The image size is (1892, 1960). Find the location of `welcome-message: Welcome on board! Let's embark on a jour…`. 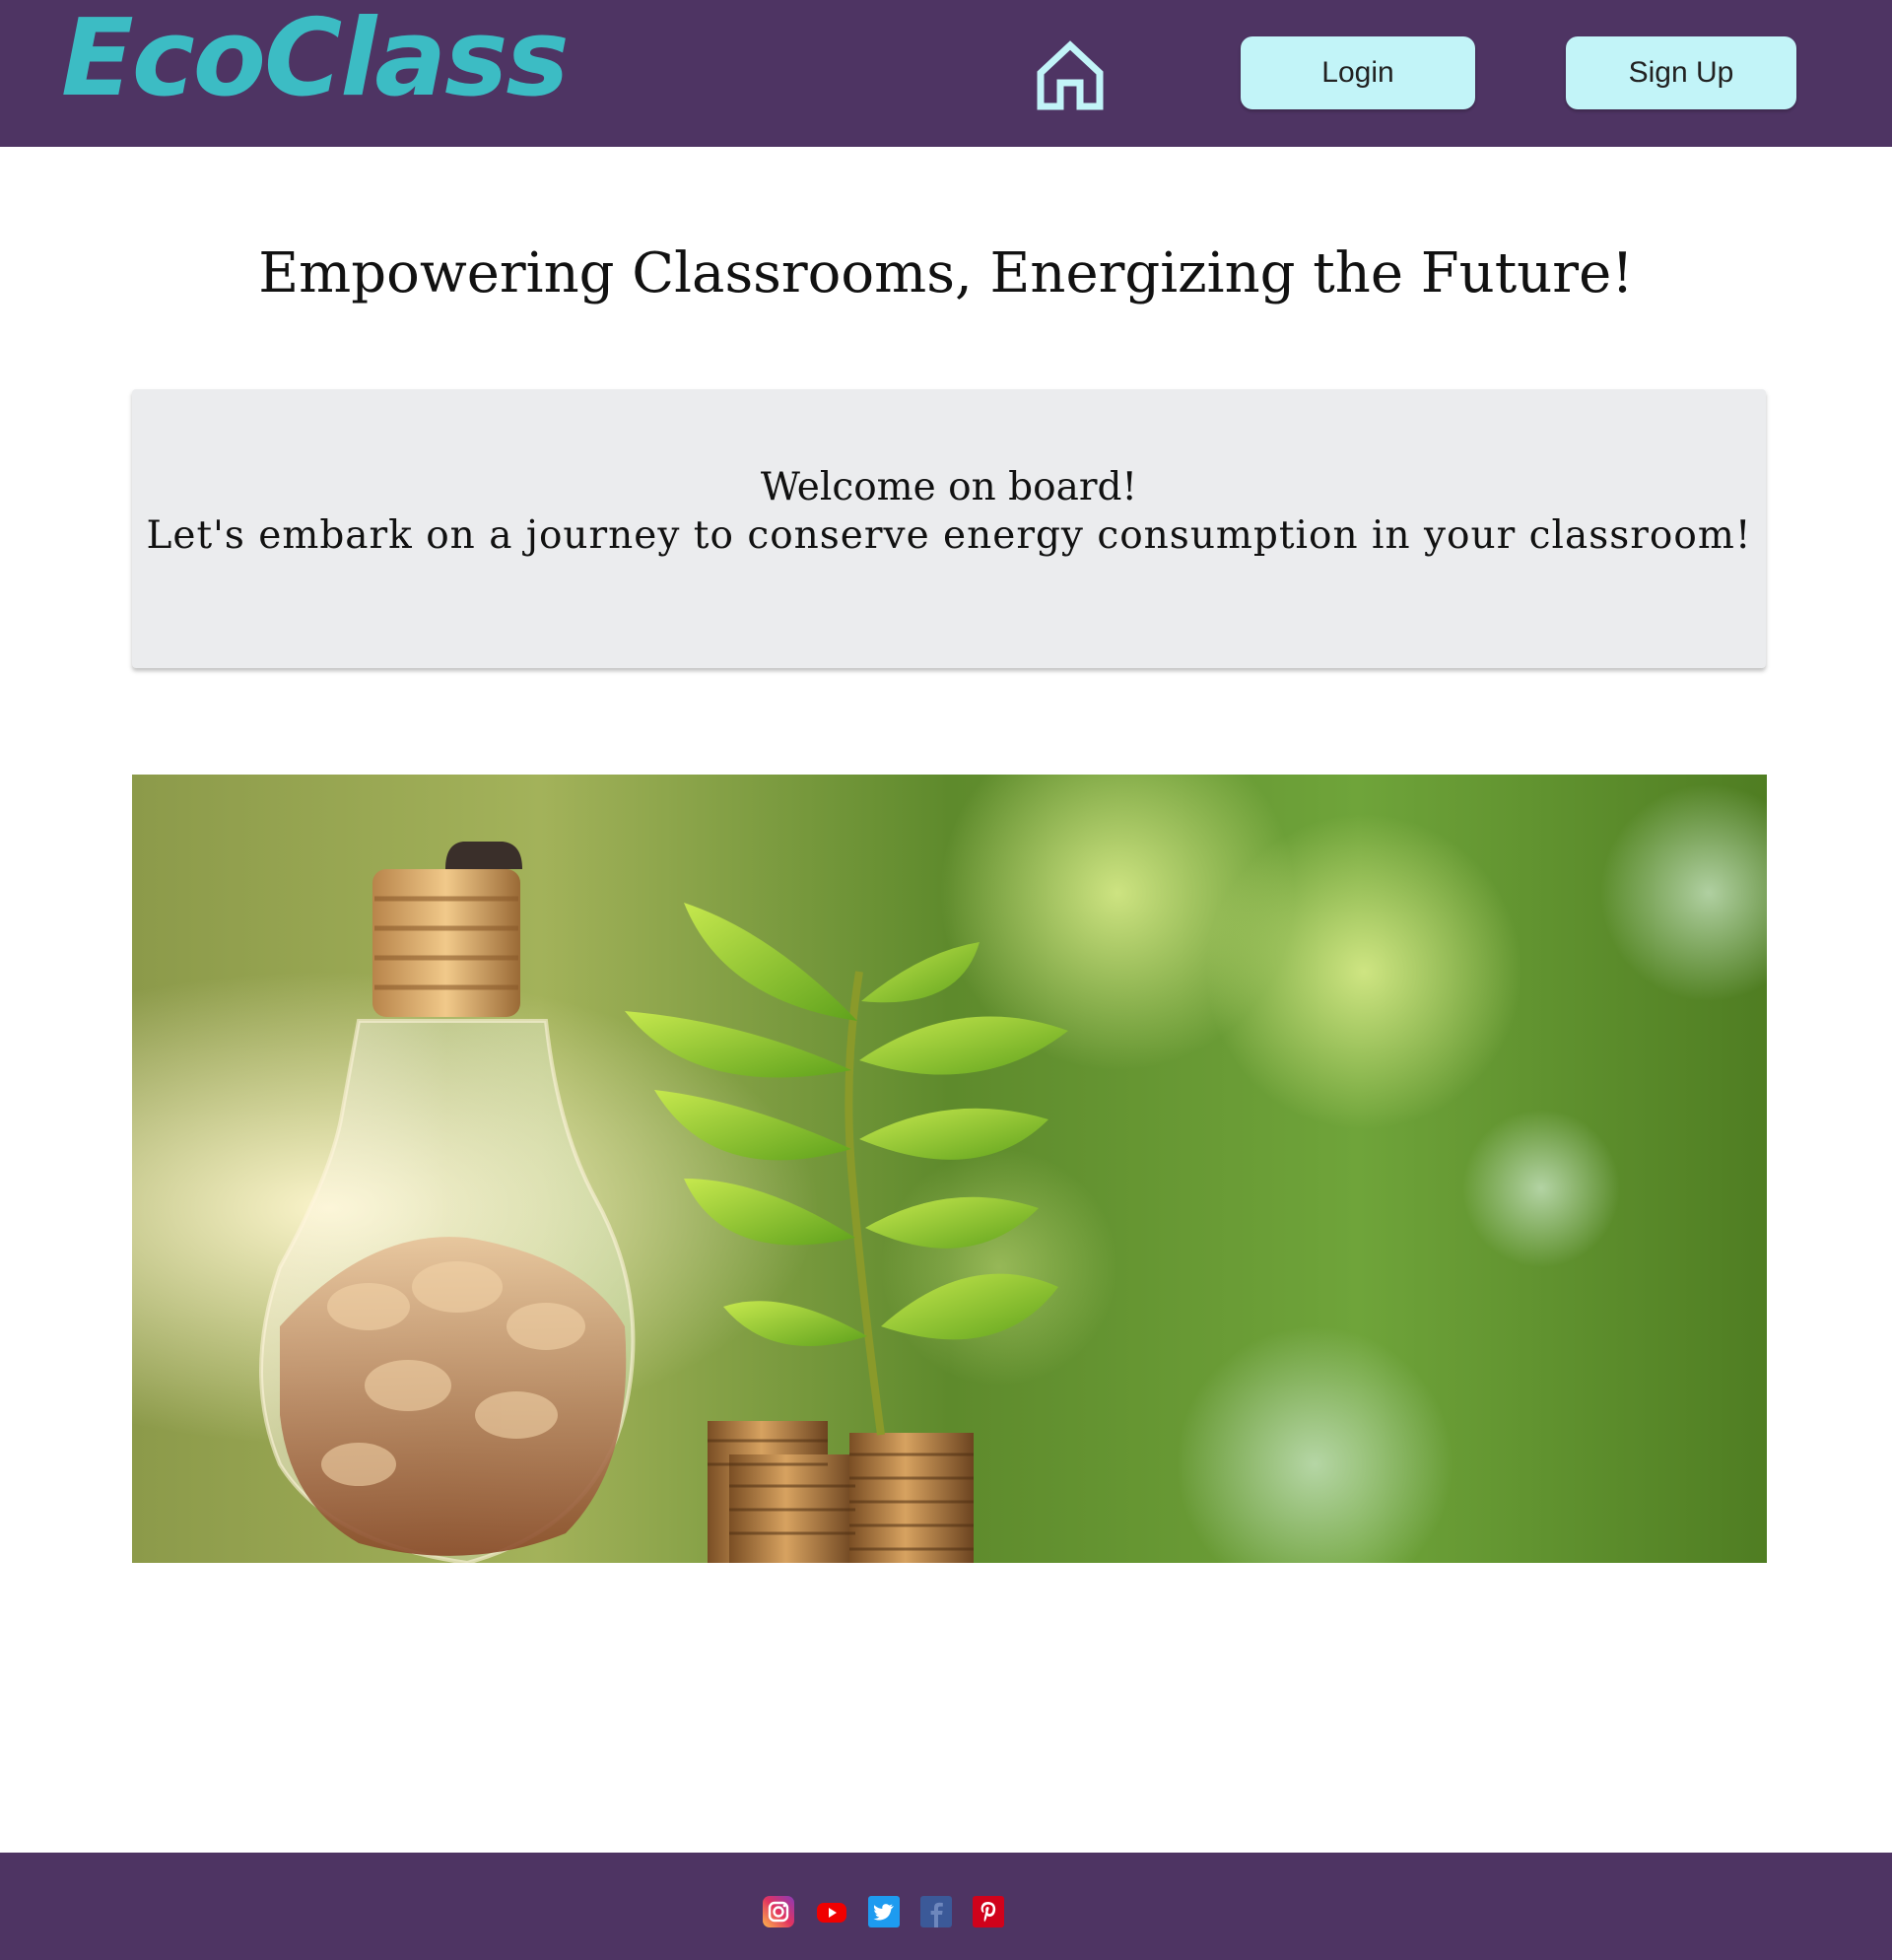

welcome-message: Welcome on board! Let's embark on a jour… is located at coordinates (949, 512).